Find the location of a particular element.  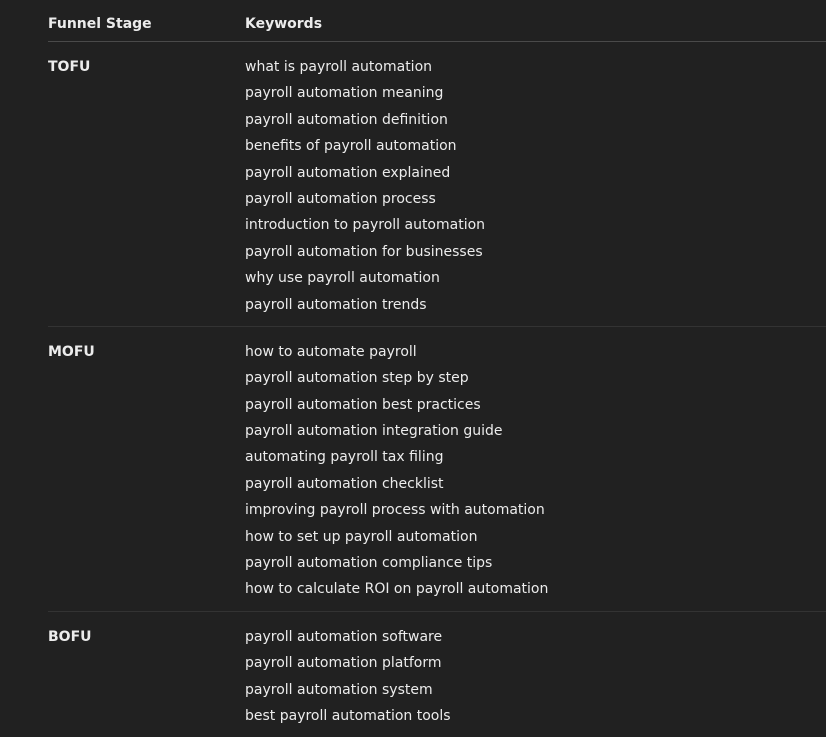

keyword-item: benefits of payroll automation is located at coordinates (351, 146).